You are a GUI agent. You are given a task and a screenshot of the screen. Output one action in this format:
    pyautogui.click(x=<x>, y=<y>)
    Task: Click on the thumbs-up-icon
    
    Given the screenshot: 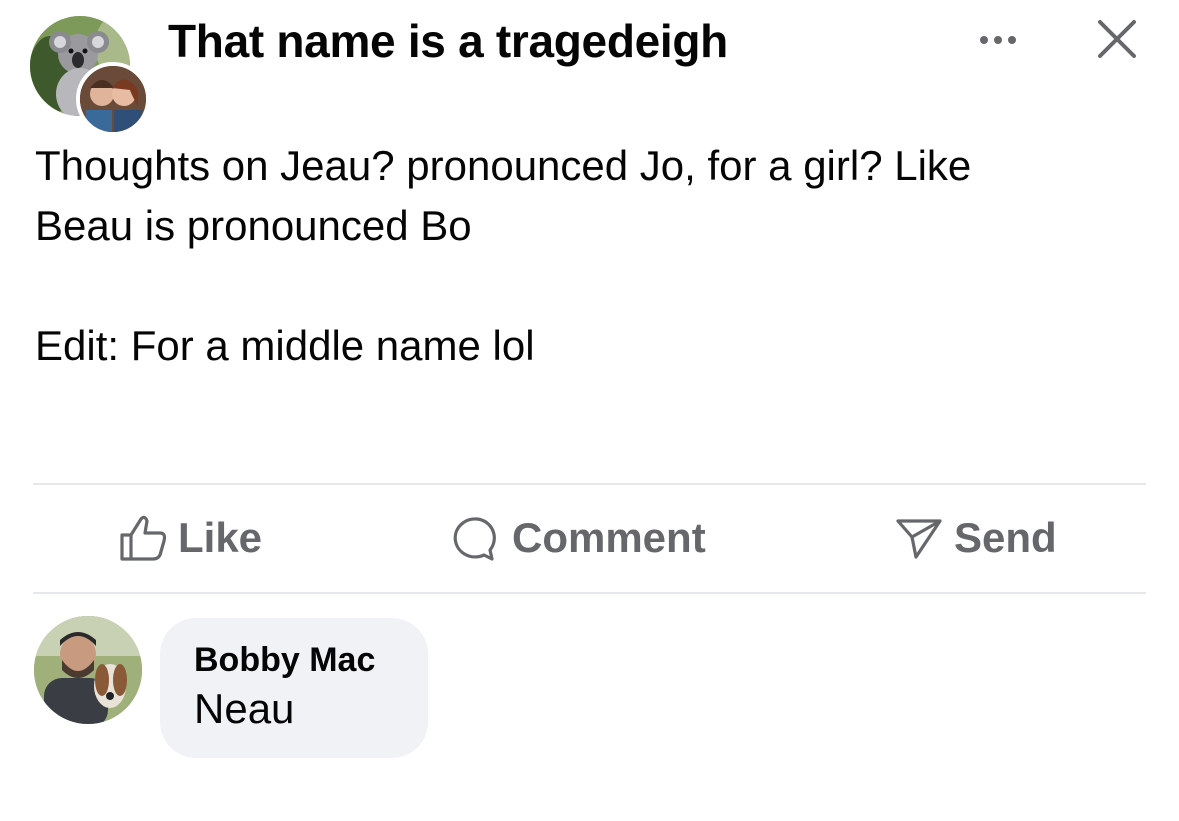 What is the action you would take?
    pyautogui.click(x=143, y=538)
    